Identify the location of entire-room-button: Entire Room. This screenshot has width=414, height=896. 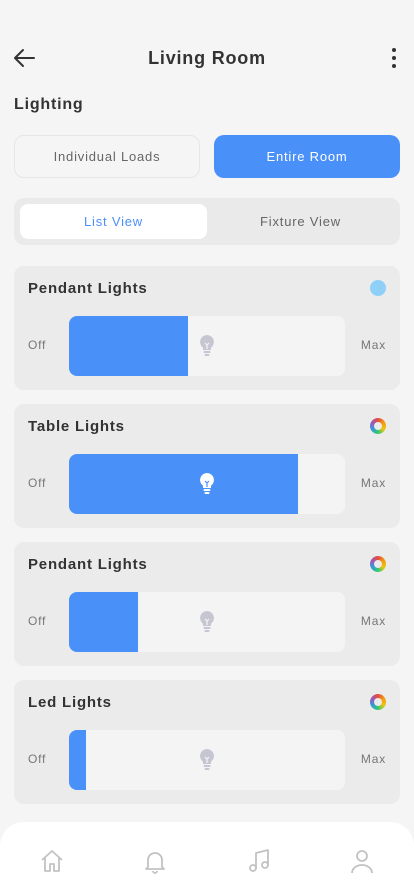
(307, 156).